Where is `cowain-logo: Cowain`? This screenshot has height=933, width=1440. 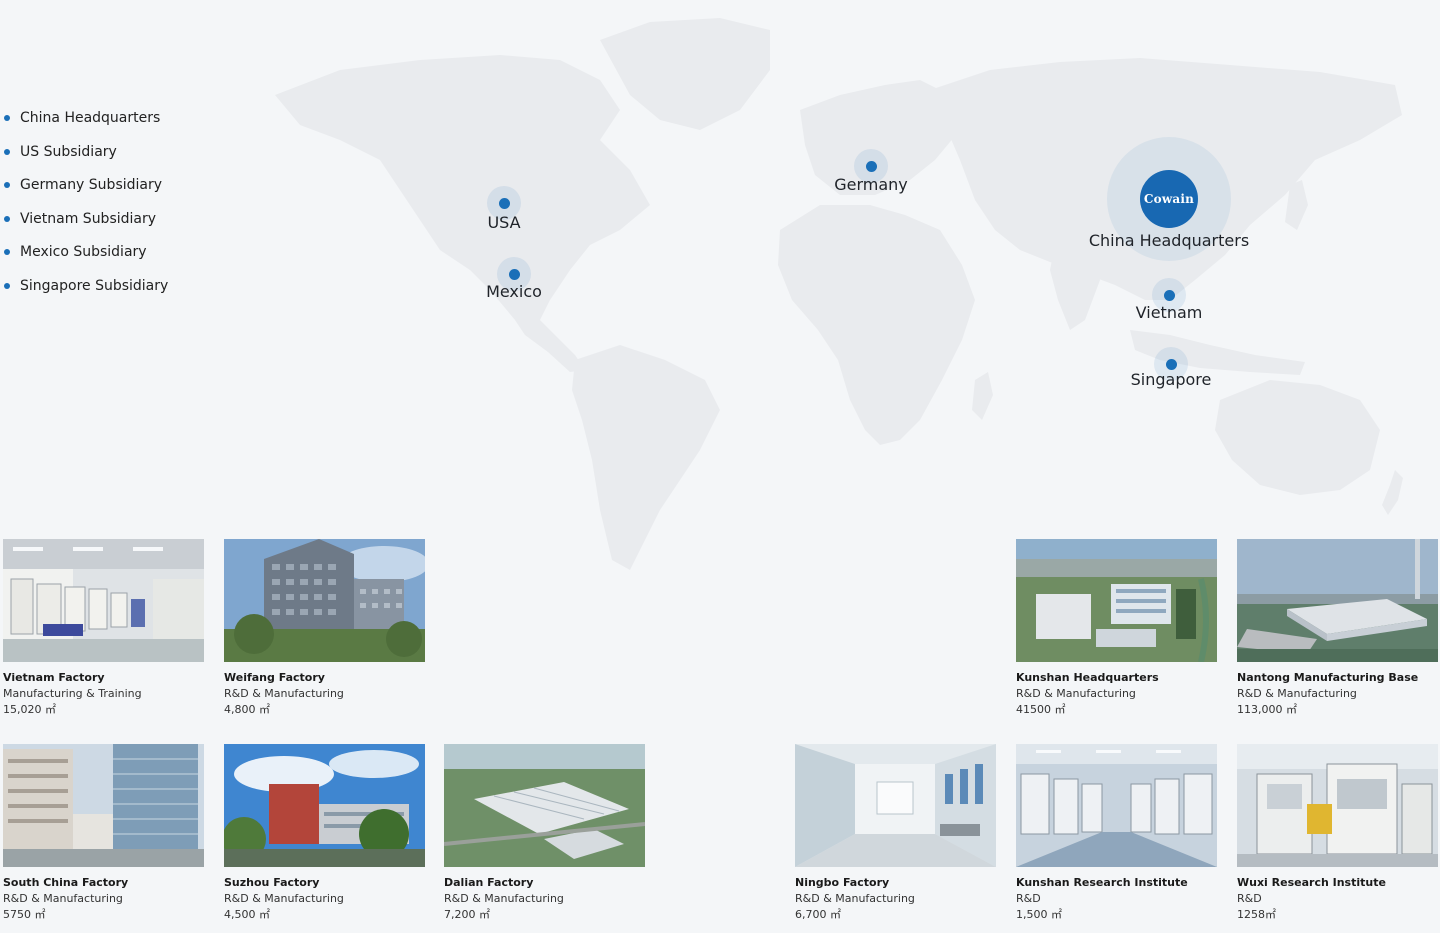 cowain-logo: Cowain is located at coordinates (1169, 199).